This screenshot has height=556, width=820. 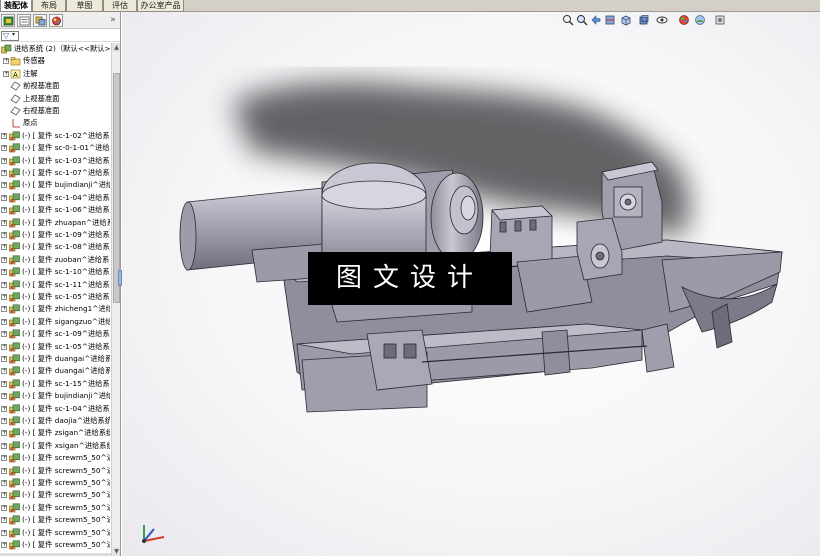 What do you see at coordinates (55, 210) in the screenshot?
I see `tree-item-component: + (-) [ 复件 sc-1-06^进给系` at bounding box center [55, 210].